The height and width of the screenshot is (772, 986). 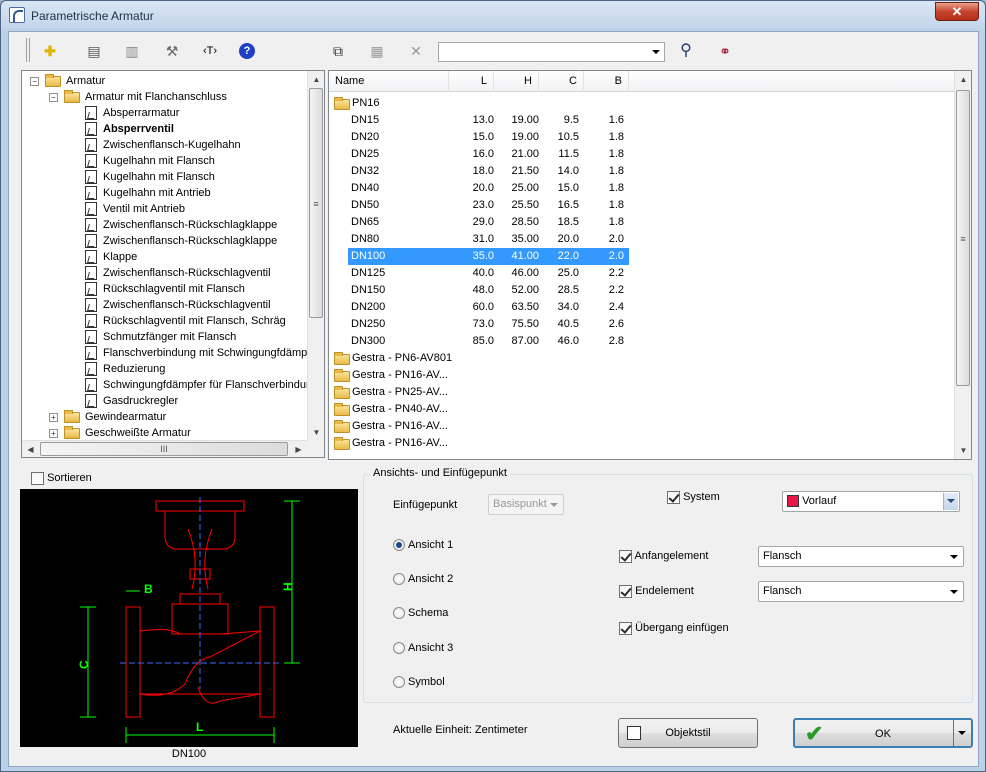 What do you see at coordinates (416, 51) in the screenshot?
I see `delete-icon: ✕` at bounding box center [416, 51].